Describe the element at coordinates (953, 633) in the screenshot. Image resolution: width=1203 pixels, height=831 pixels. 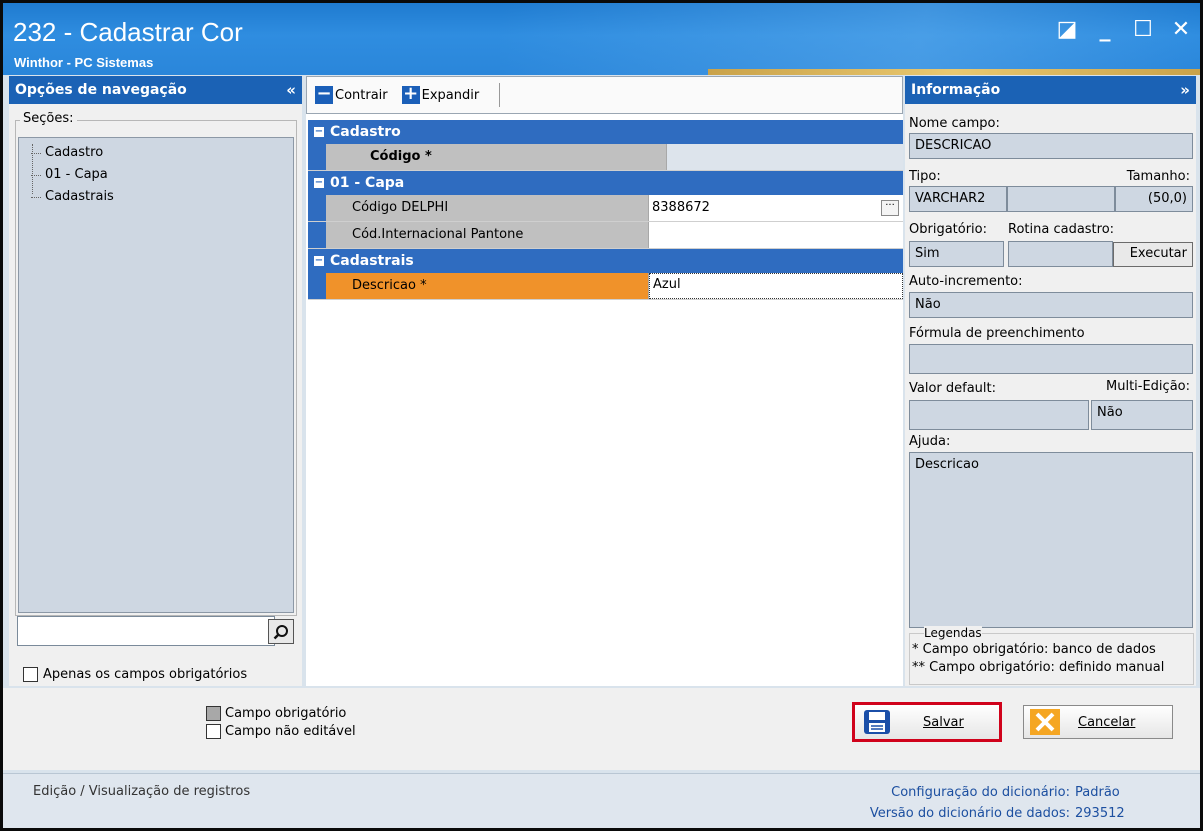
I see `legendas-label: Legendas` at that location.